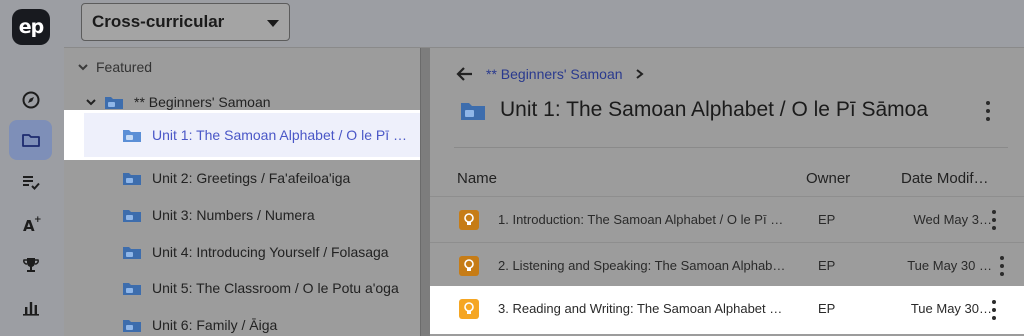  I want to click on tree-unit-label: Unit 5: The Classroom / O le Potu a'oga, so click(275, 288).